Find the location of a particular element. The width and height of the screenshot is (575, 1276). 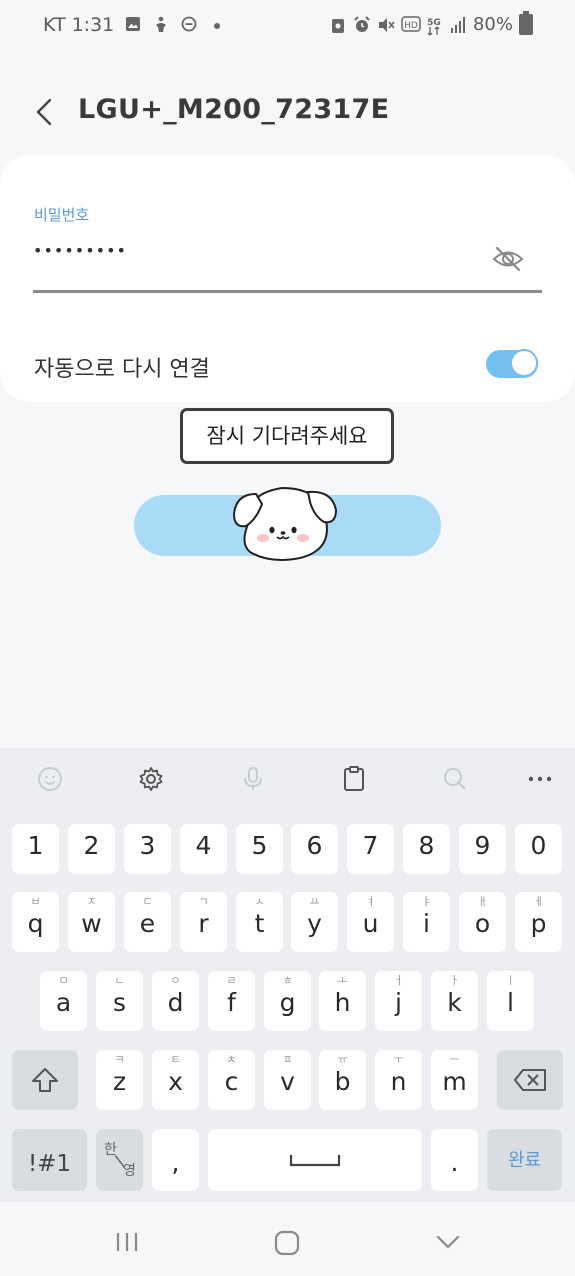

key-8: 8 is located at coordinates (426, 849).